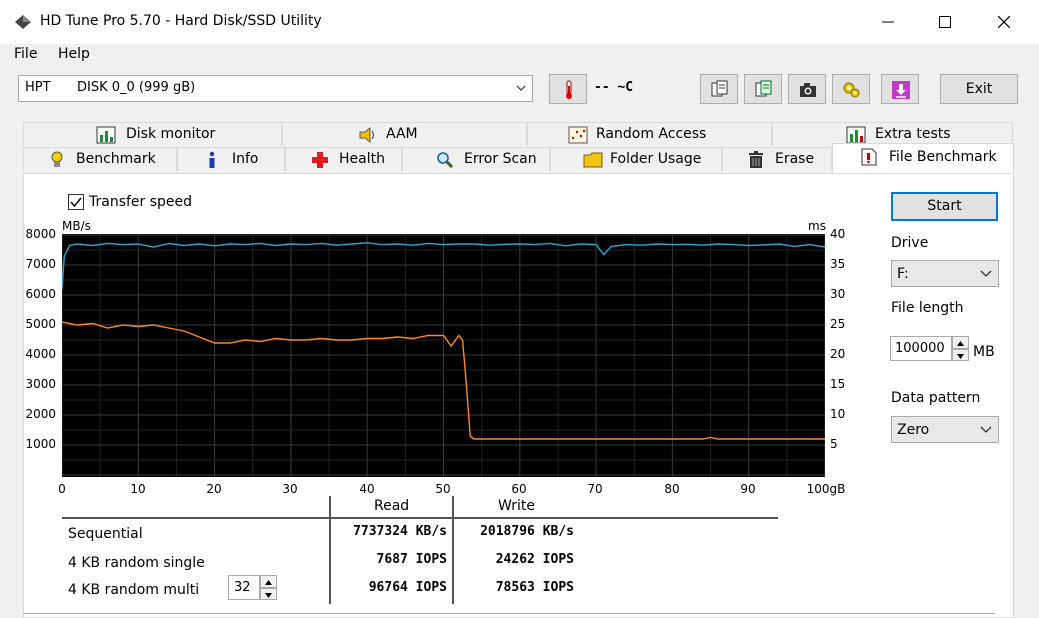 The width and height of the screenshot is (1039, 618). Describe the element at coordinates (614, 87) in the screenshot. I see `temperature-readout: -- ~C` at that location.